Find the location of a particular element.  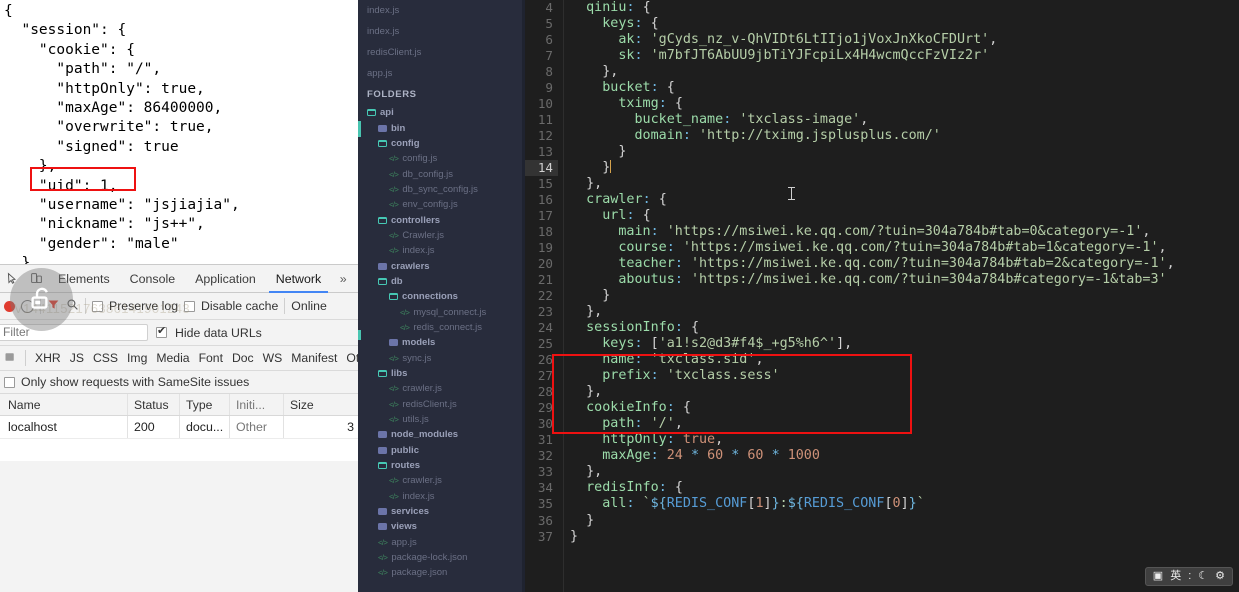

keyboard-icon: ▣ is located at coordinates (1158, 576).